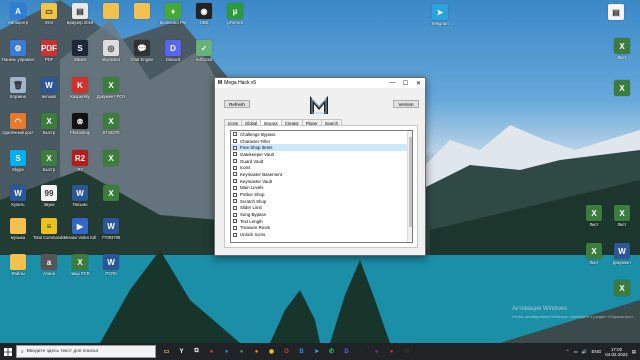 The image size is (640, 360). I want to click on desktop-icon-fast-2: X Быстр, so click(49, 161).